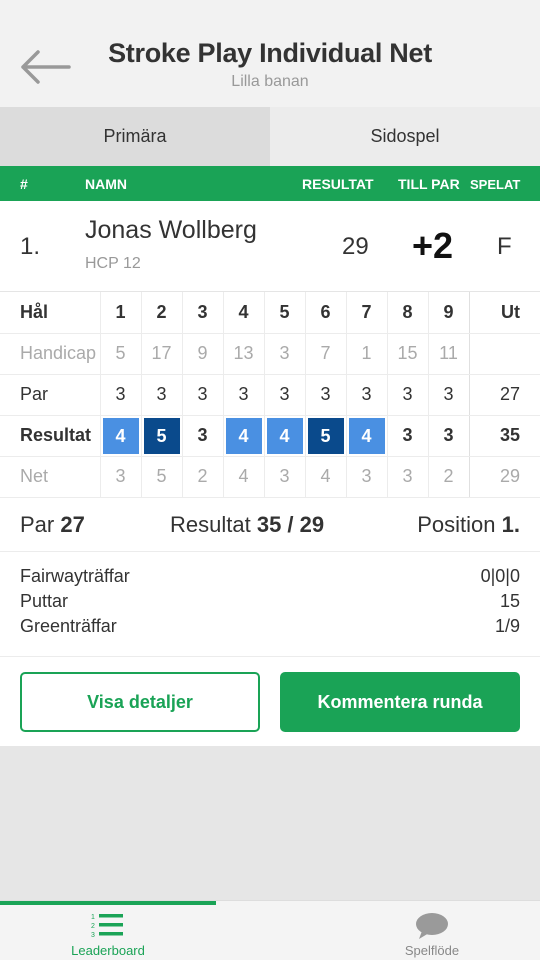 The image size is (540, 960). I want to click on stat-label: Fairwayträffar, so click(75, 576).